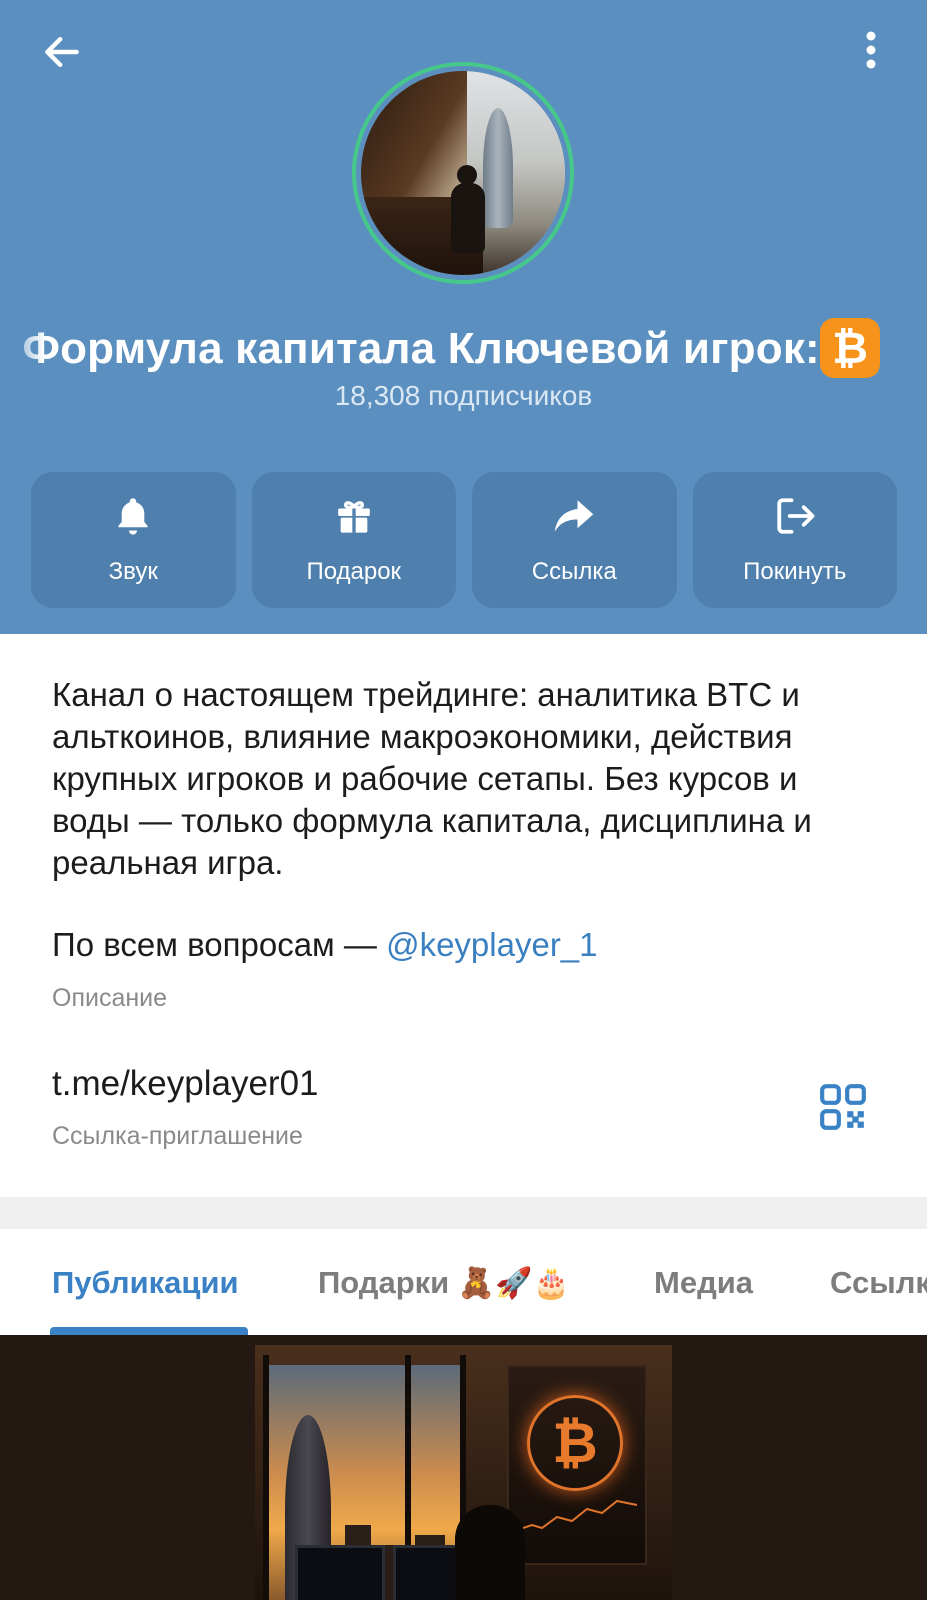  What do you see at coordinates (574, 540) in the screenshot?
I see `share-link-button: Ссылка` at bounding box center [574, 540].